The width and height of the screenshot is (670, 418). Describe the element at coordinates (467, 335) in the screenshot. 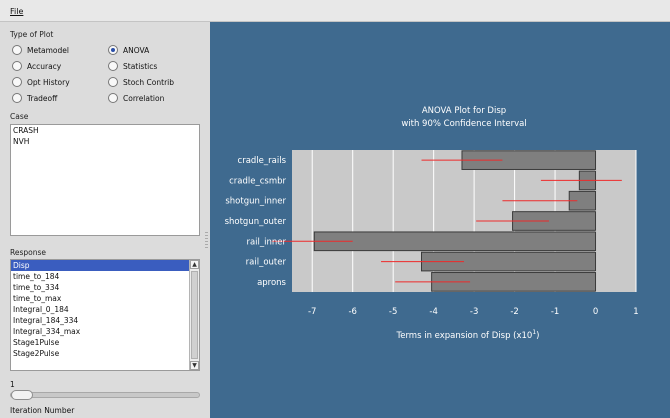

I see `x-axis-label: Terms in expansion of Disp (x101)` at that location.